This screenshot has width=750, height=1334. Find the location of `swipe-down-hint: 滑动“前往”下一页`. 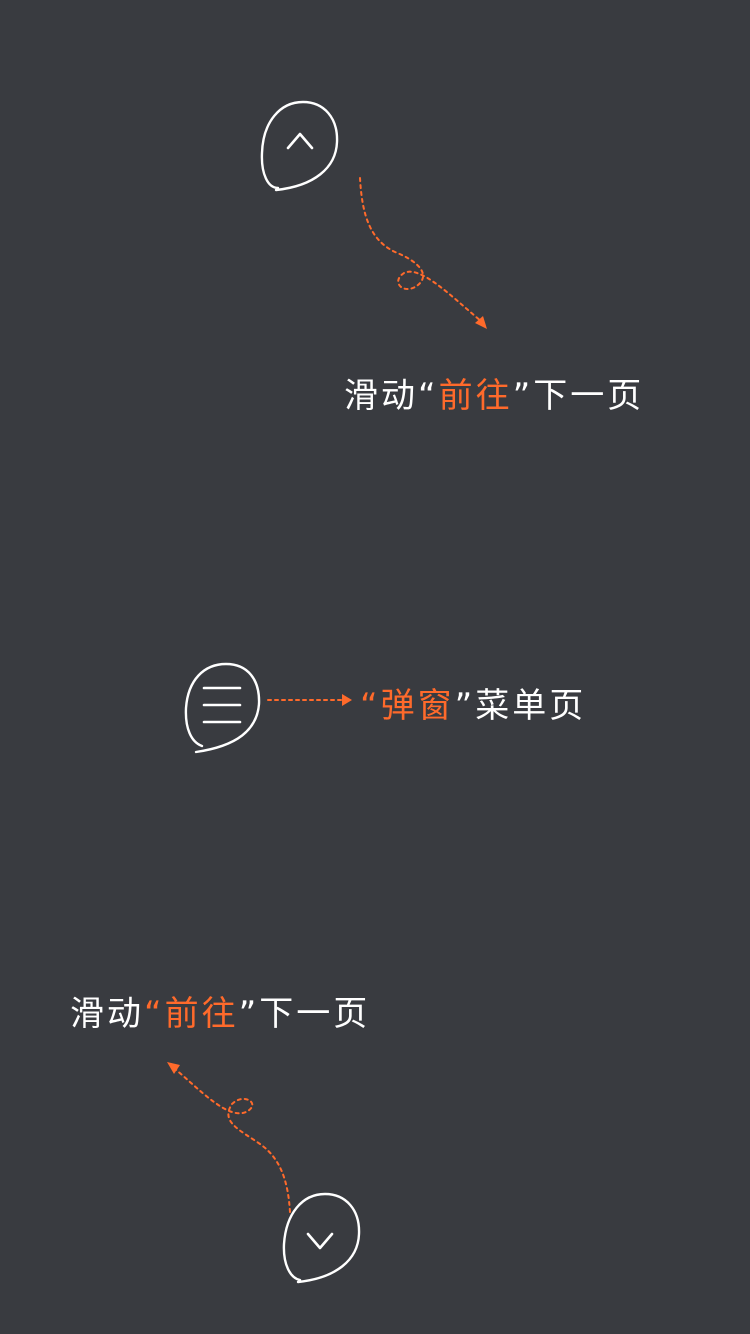

swipe-down-hint: 滑动“前往”下一页 is located at coordinates (220, 1014).